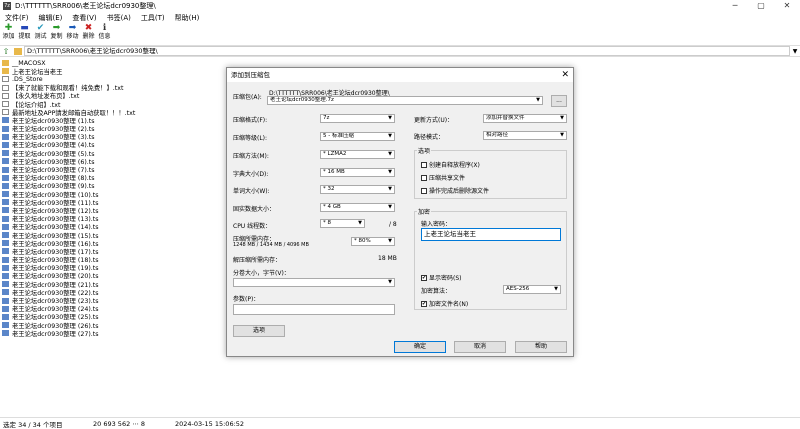  Describe the element at coordinates (505, 118) in the screenshot. I see `update-value: 添加并替换文件` at that location.